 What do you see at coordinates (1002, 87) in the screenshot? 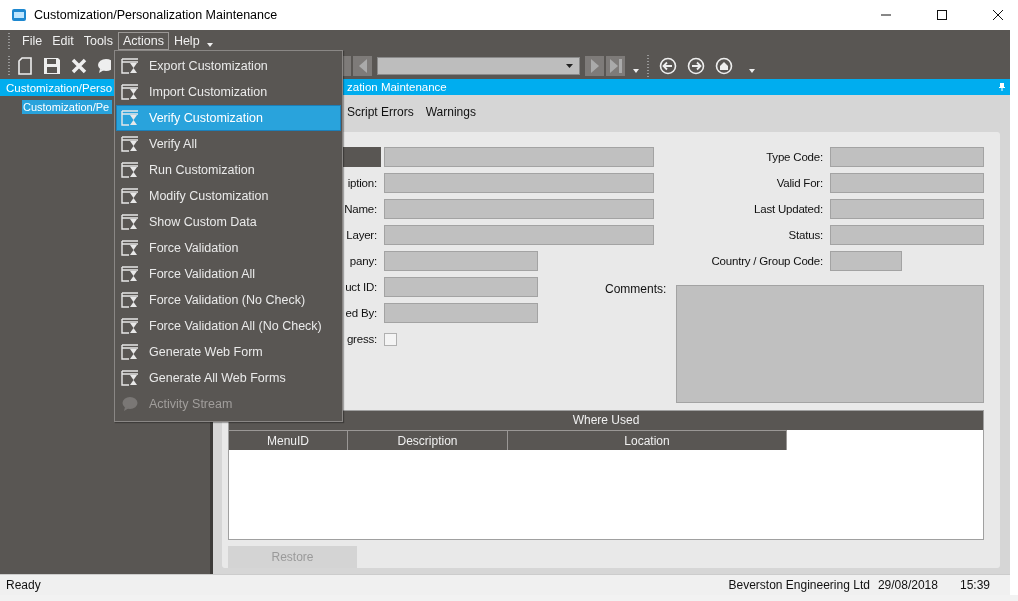
I see `pin-icon` at bounding box center [1002, 87].